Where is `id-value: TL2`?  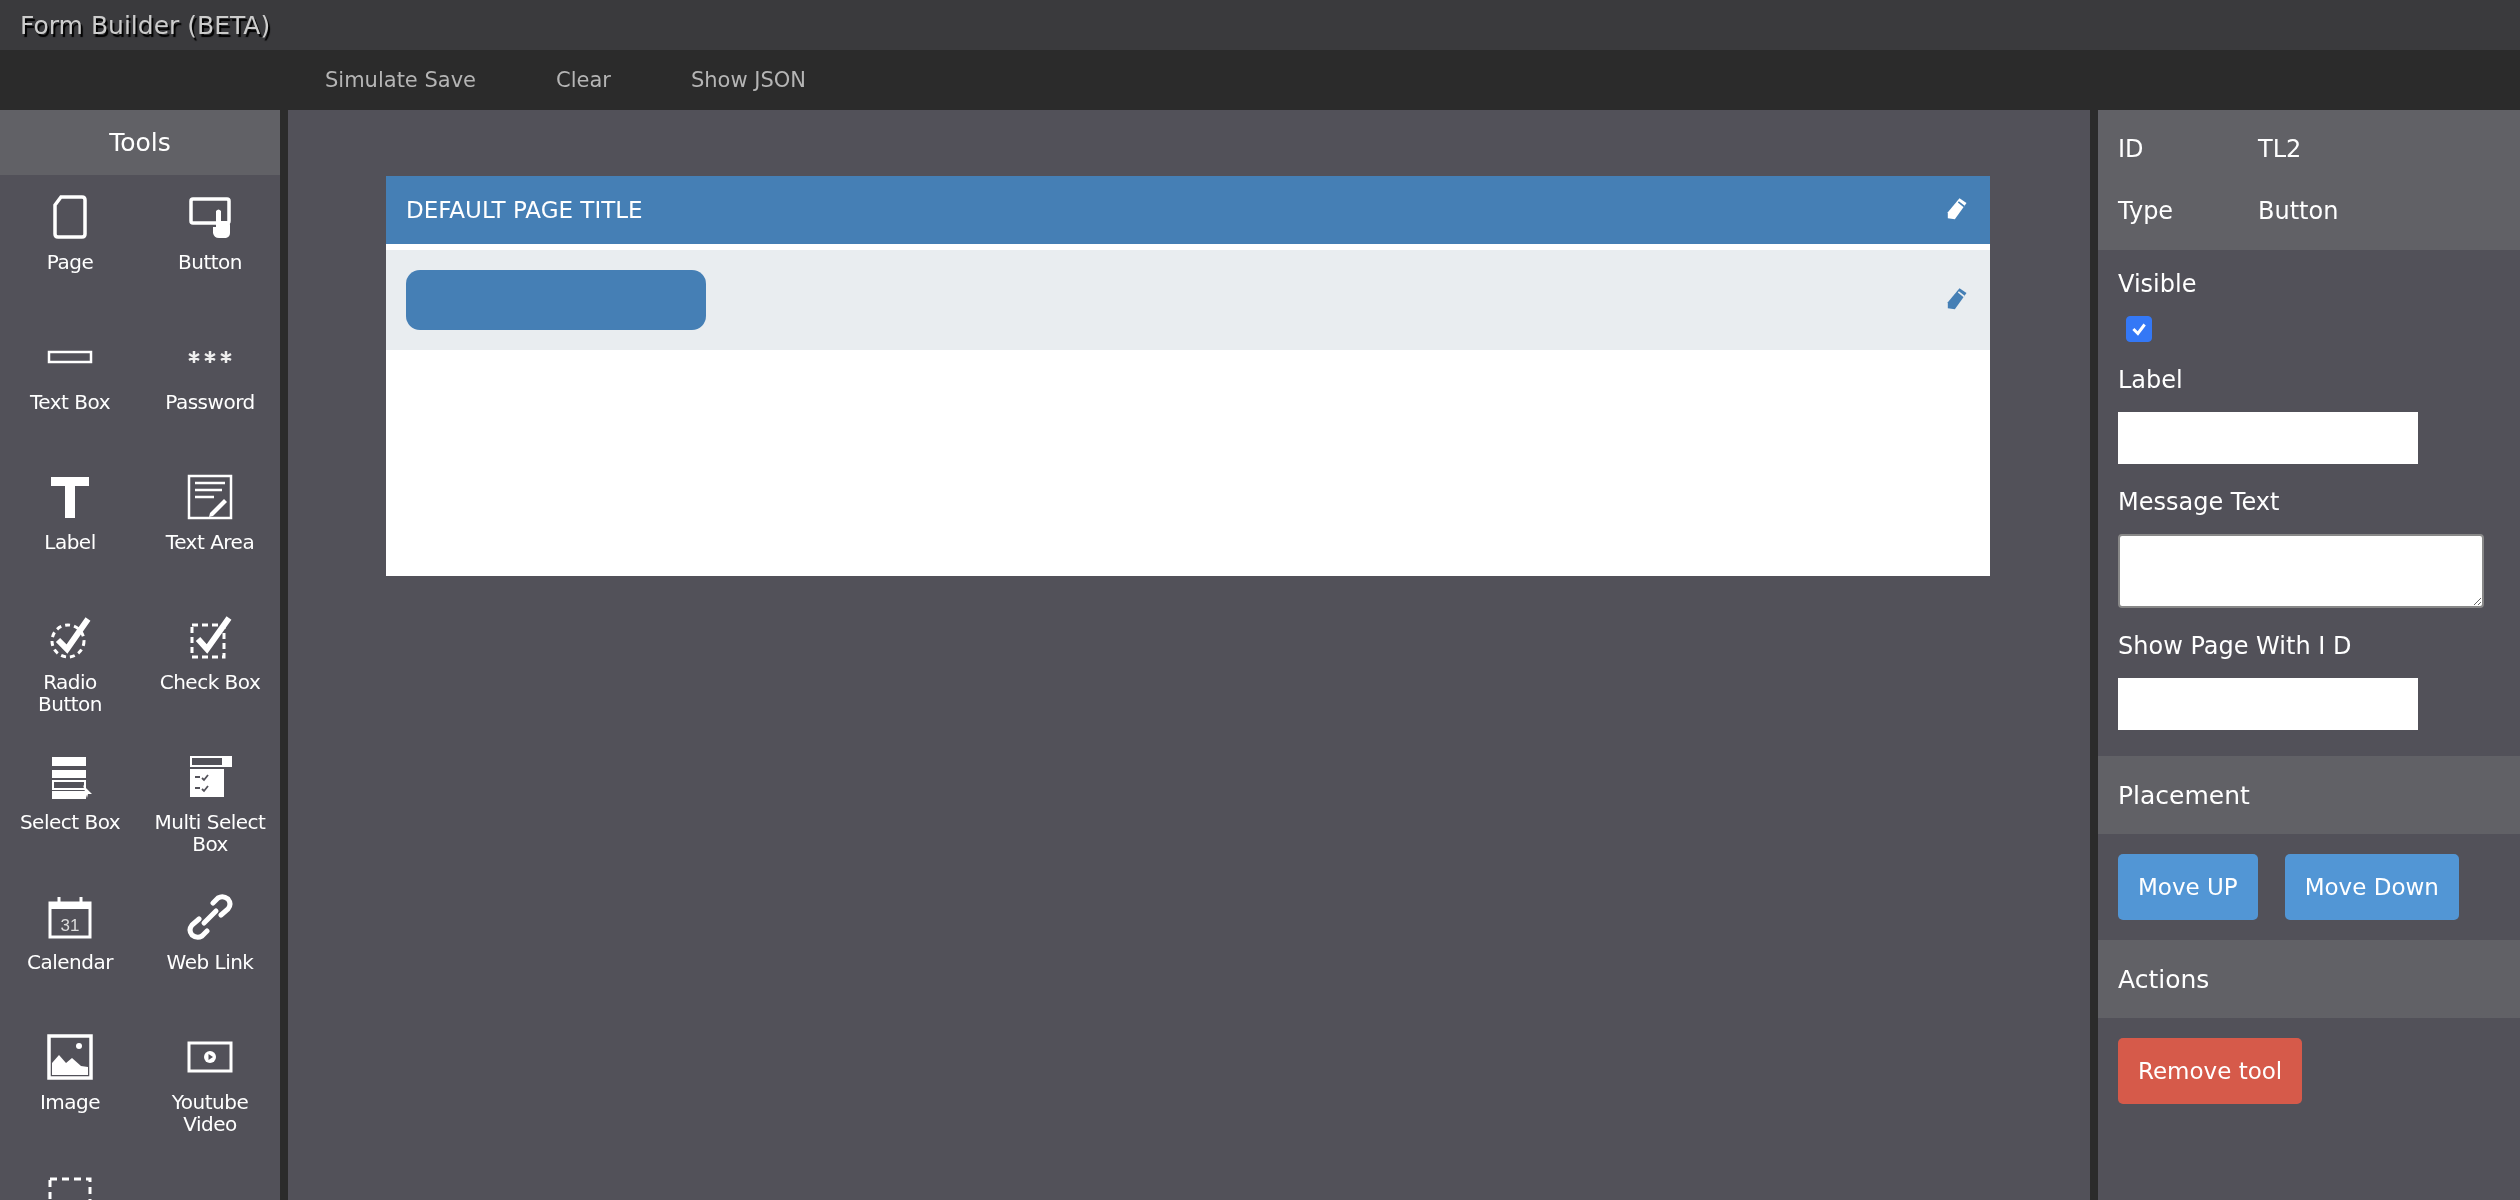
id-value: TL2 is located at coordinates (2280, 149).